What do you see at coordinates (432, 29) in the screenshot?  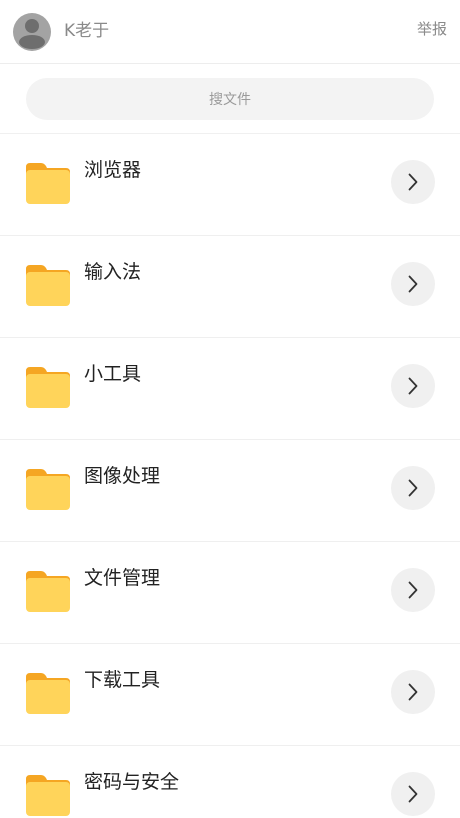 I see `report-button: 举报` at bounding box center [432, 29].